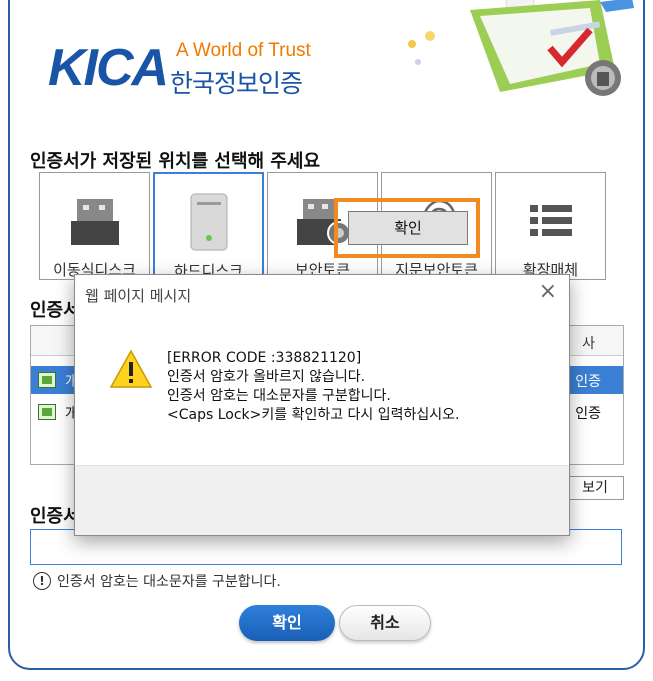  Describe the element at coordinates (243, 50) in the screenshot. I see `logo-tagline: A World of Trust` at that location.